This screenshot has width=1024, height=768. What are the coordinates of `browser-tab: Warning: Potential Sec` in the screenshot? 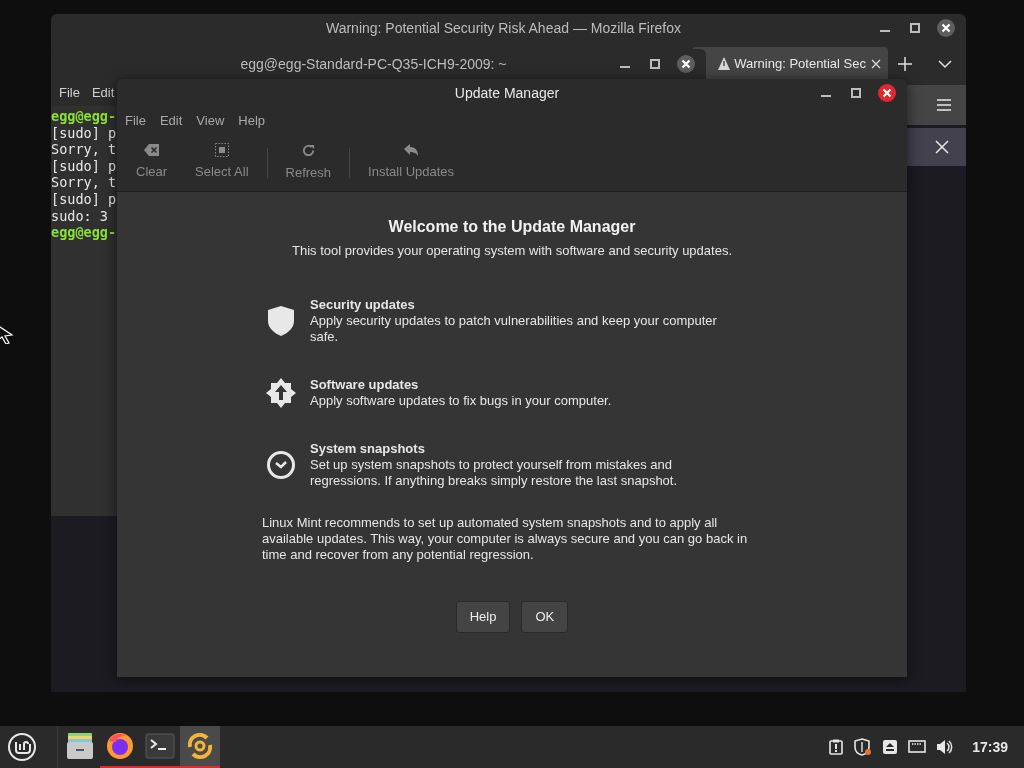 It's located at (790, 63).